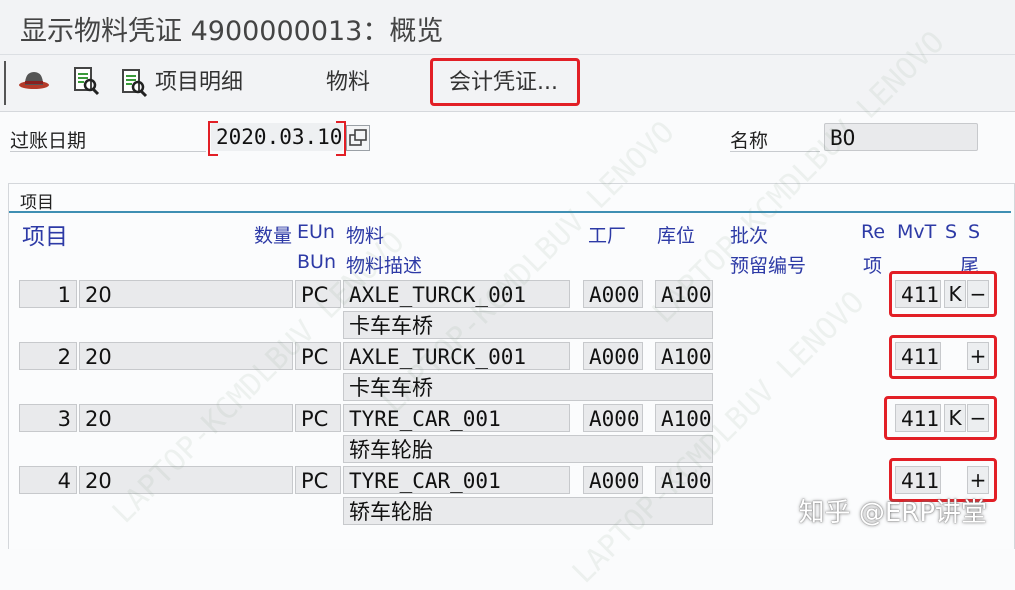  Describe the element at coordinates (186, 480) in the screenshot. I see `row4-qty: 20` at that location.